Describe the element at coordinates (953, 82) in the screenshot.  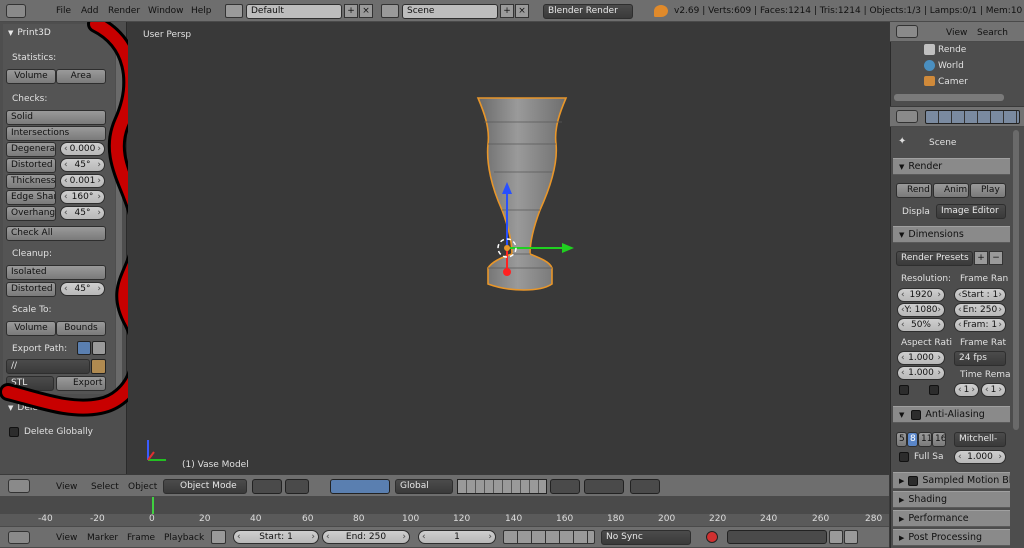
I see `outliner-item-camera: Camer` at that location.